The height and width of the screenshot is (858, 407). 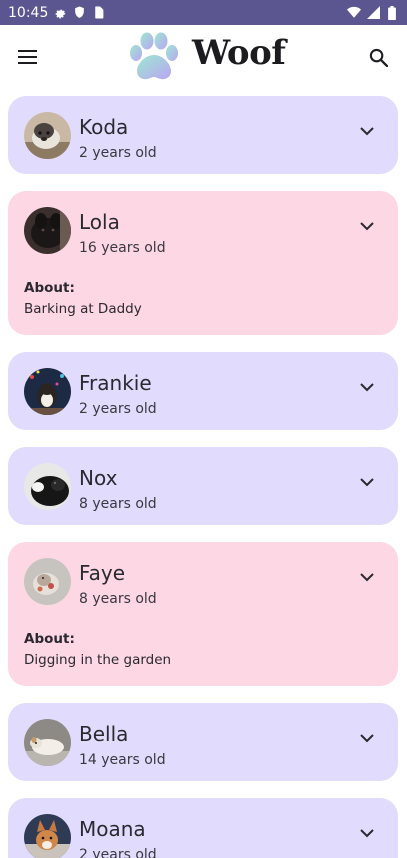 I want to click on search-icon, so click(x=378, y=57).